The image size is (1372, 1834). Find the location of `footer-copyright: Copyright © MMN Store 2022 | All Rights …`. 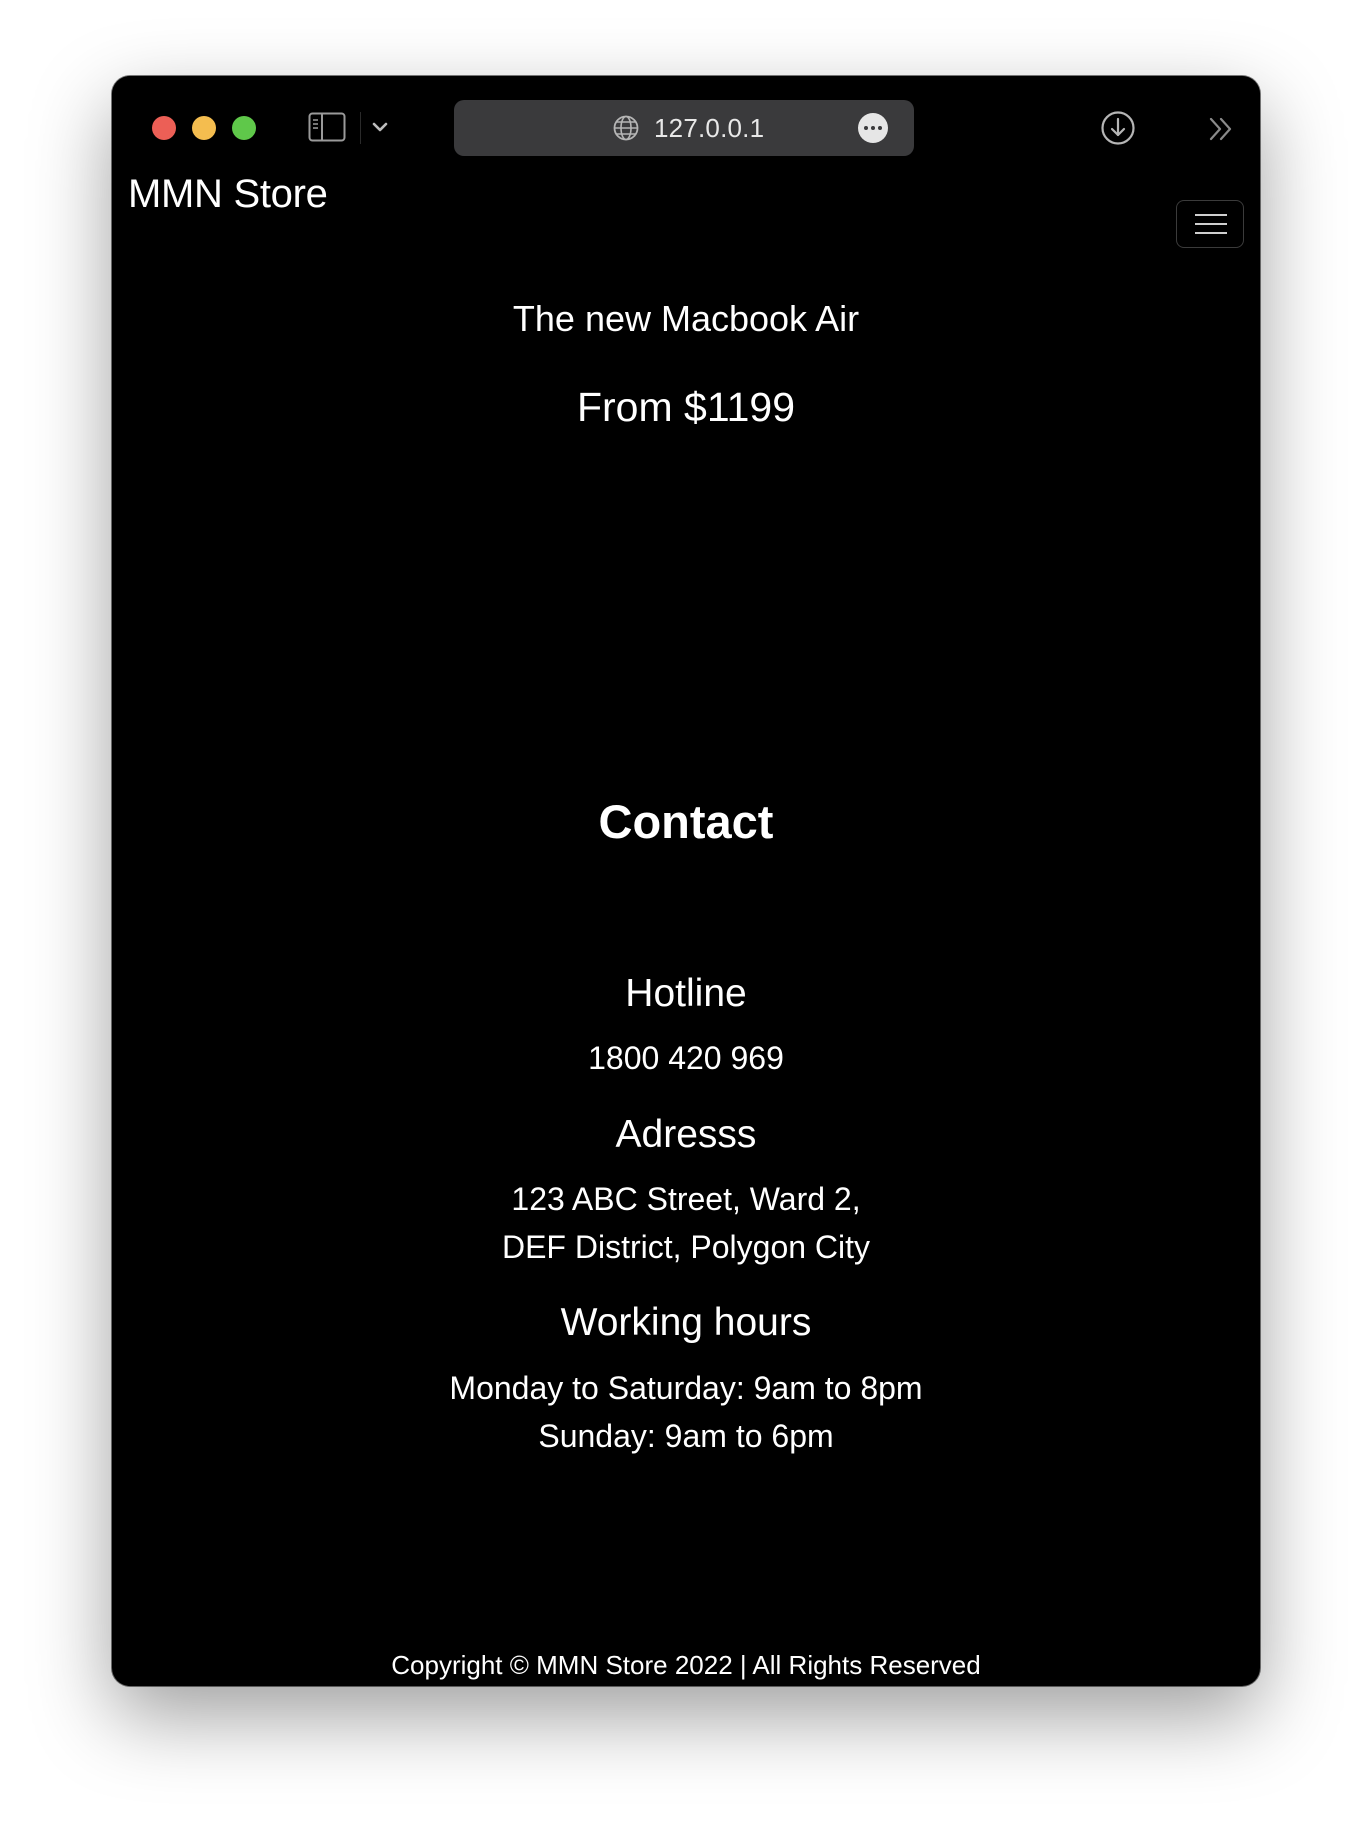

footer-copyright: Copyright © MMN Store 2022 | All Rights … is located at coordinates (686, 1665).